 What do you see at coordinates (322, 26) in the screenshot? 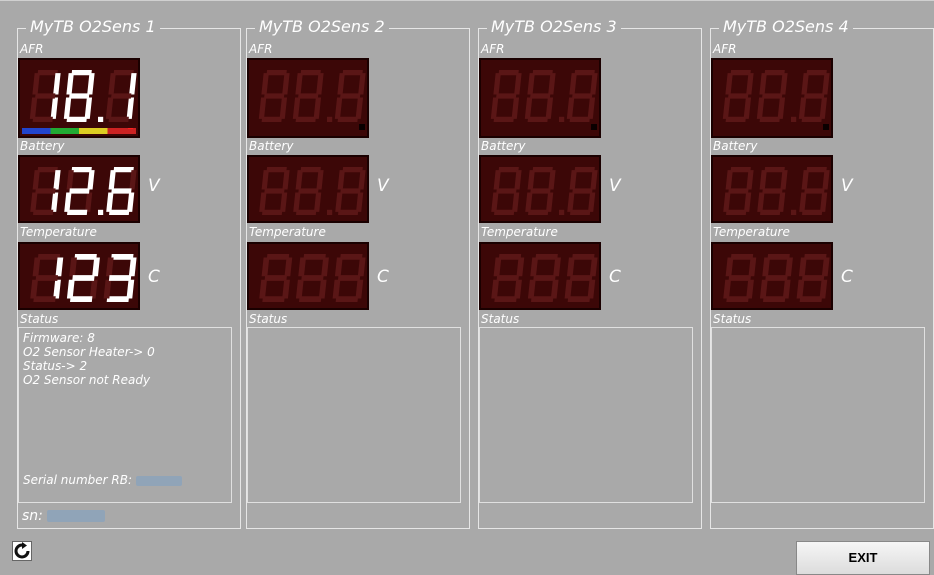
I see `panel-title: MyTB O2Sens 2` at bounding box center [322, 26].